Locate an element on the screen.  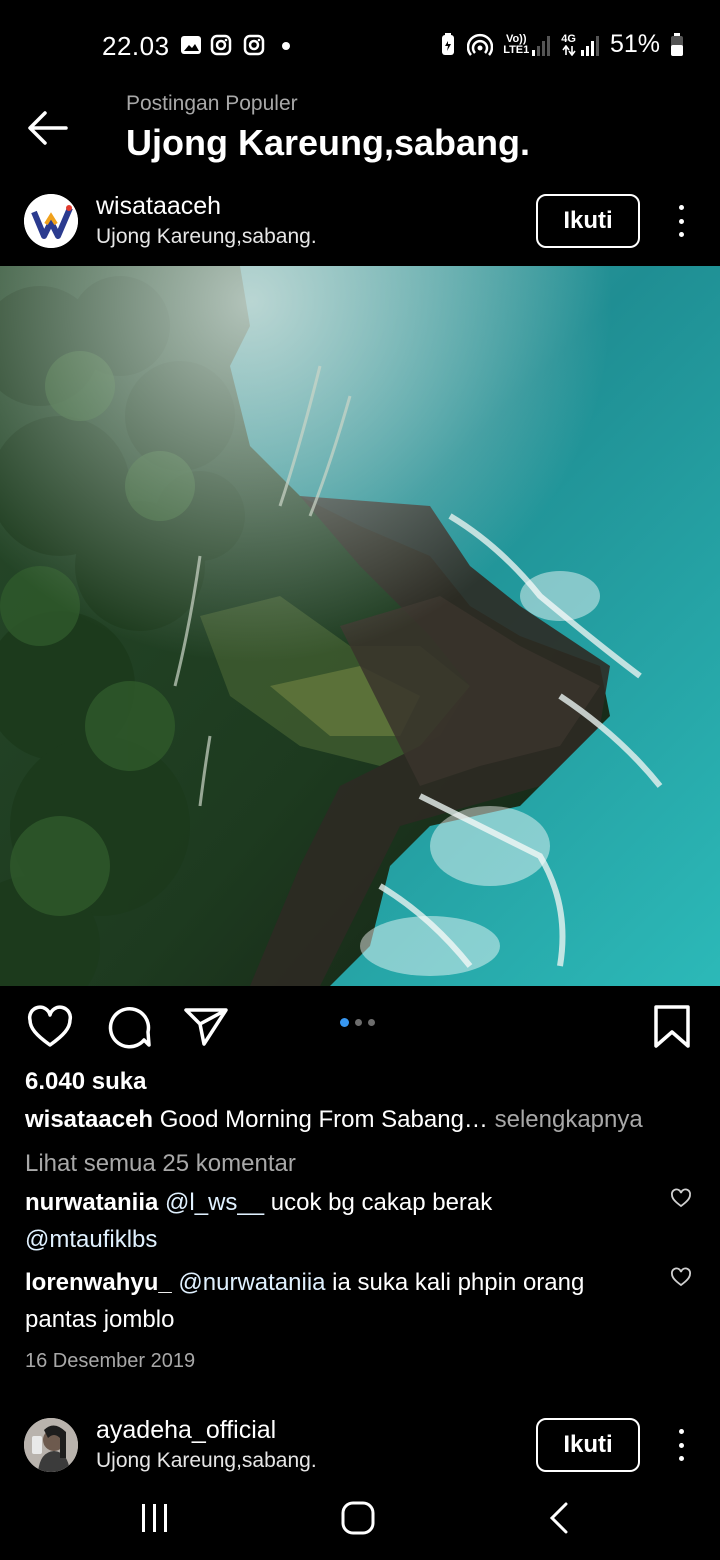
4g-label: 4G is located at coordinates (568, 38).